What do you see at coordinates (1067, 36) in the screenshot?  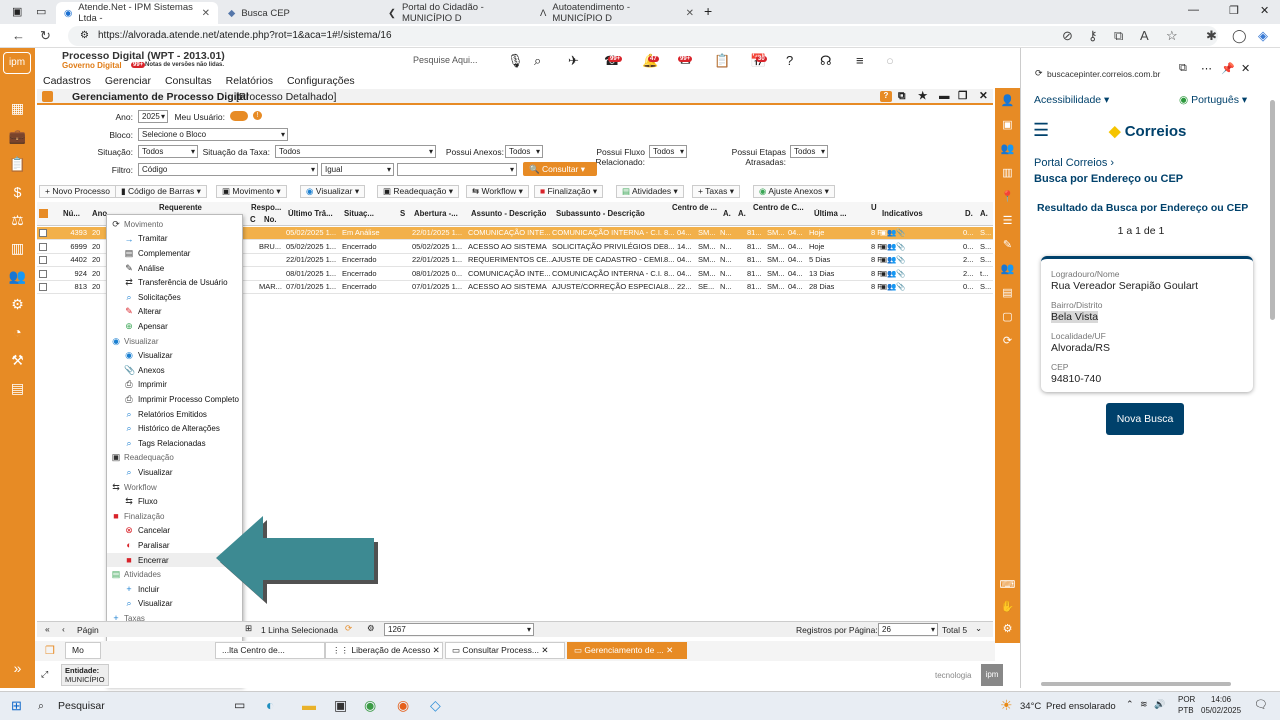 I see `zoom-icon: ⊘` at bounding box center [1067, 36].